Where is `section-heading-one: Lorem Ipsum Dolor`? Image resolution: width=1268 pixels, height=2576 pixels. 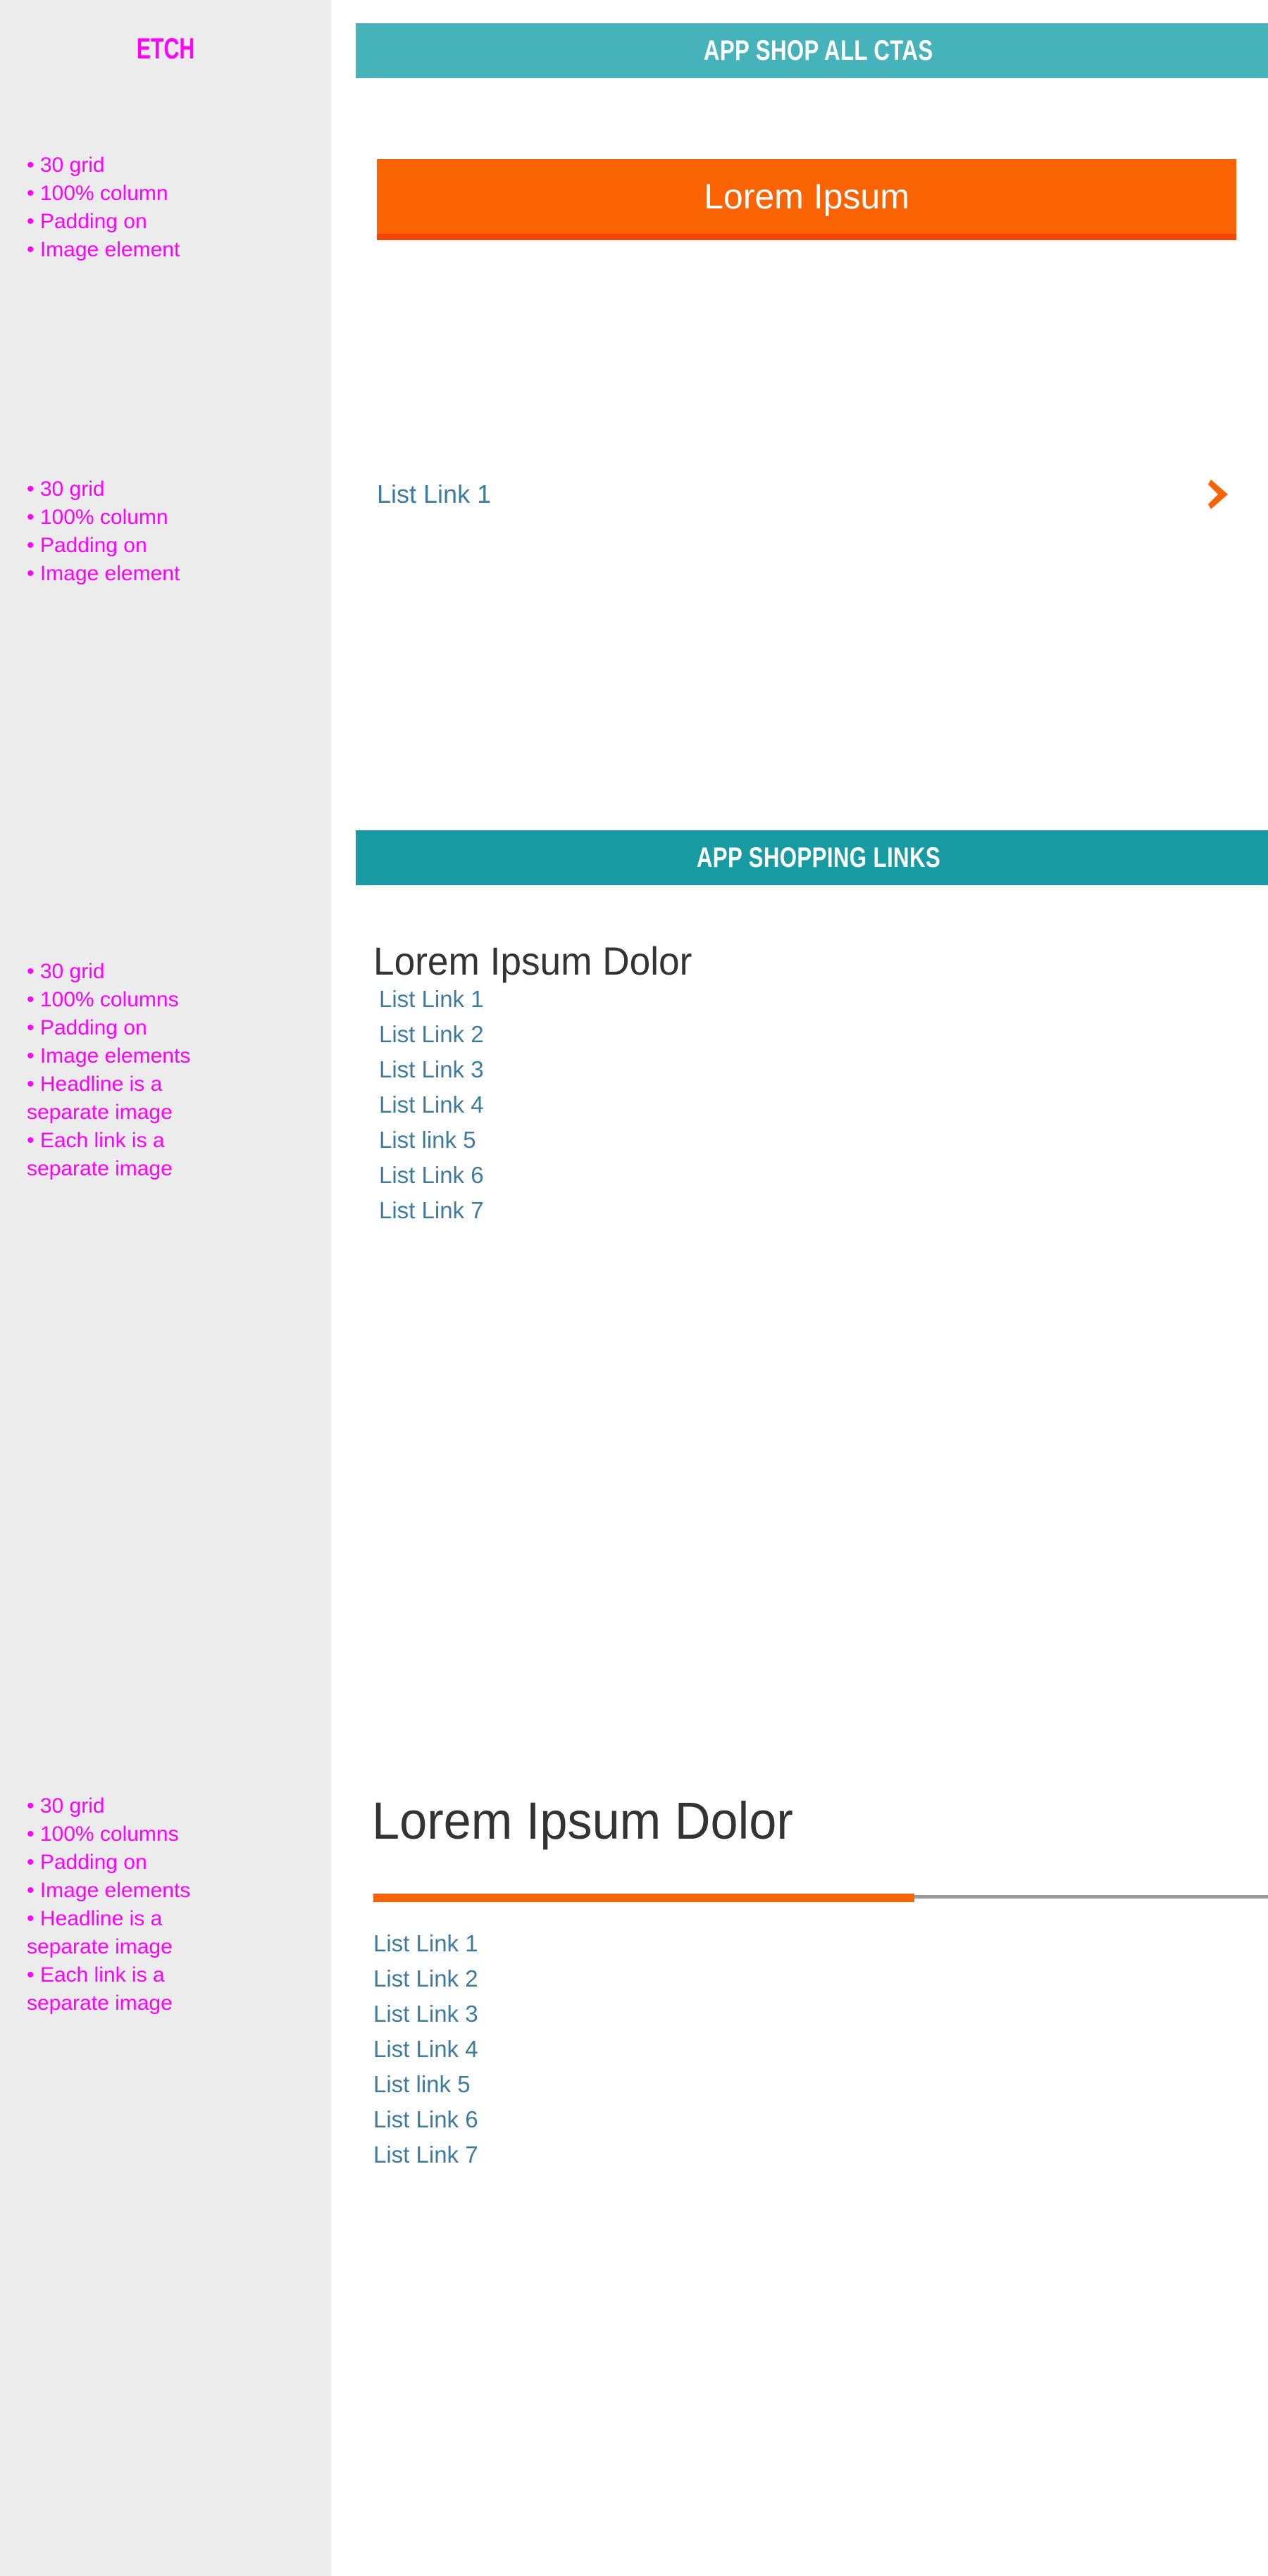
section-heading-one: Lorem Ipsum Dolor is located at coordinates (532, 961).